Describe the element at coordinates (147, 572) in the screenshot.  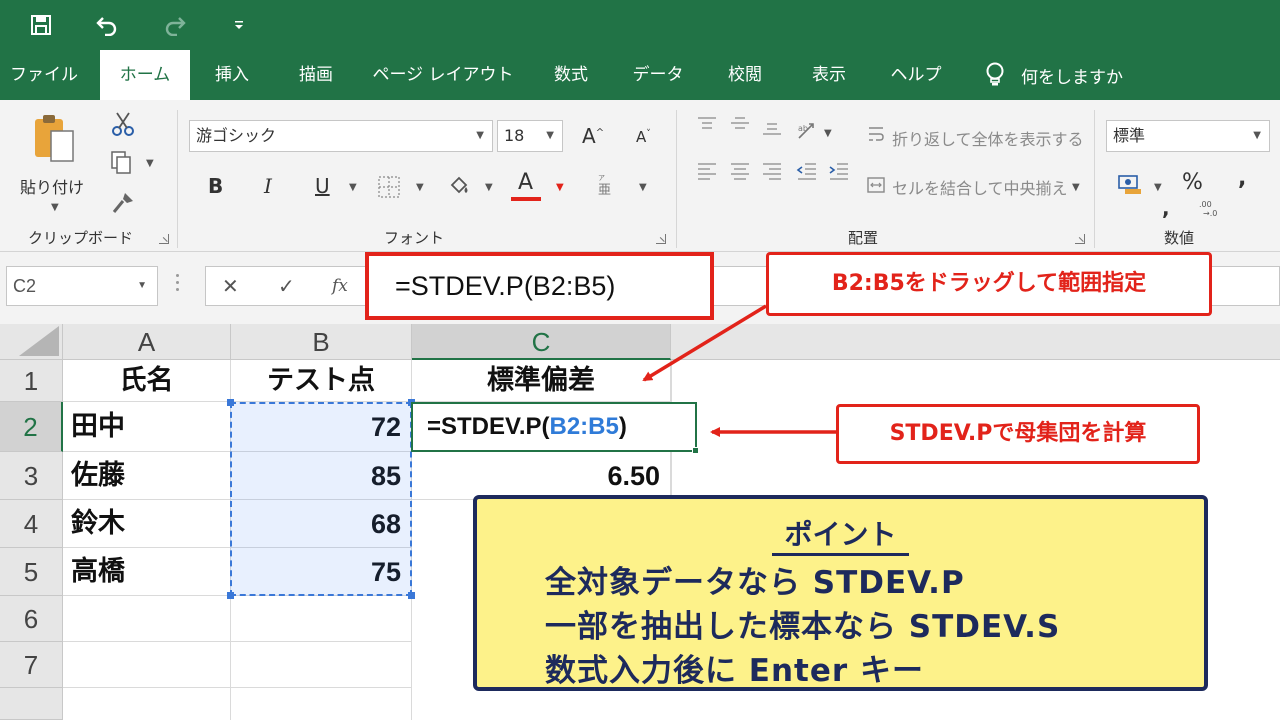
I see `cell-a5: 高橋` at that location.